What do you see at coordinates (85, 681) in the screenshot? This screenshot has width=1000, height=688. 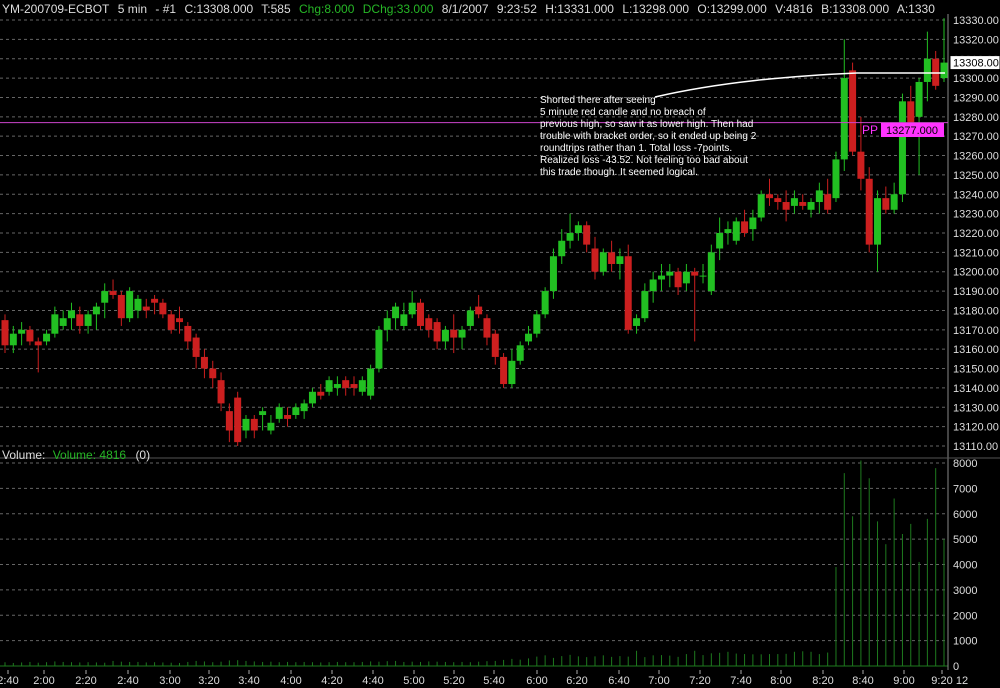 I see `x-tick-label: 2:20` at bounding box center [85, 681].